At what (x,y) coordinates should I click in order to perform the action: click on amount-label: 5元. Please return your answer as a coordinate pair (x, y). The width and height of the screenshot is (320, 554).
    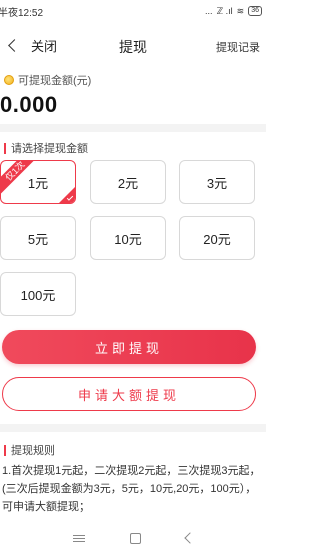
    Looking at the image, I should click on (38, 239).